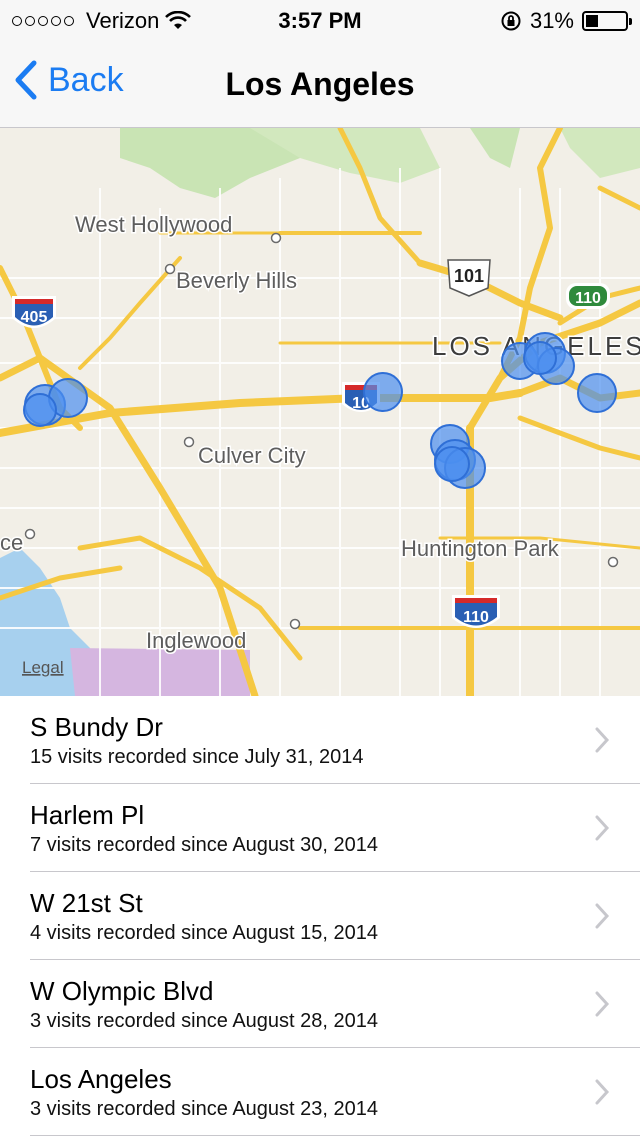 The width and height of the screenshot is (640, 1136). Describe the element at coordinates (236, 280) in the screenshot. I see `label-beverly-hills: Beverly Hills` at that location.